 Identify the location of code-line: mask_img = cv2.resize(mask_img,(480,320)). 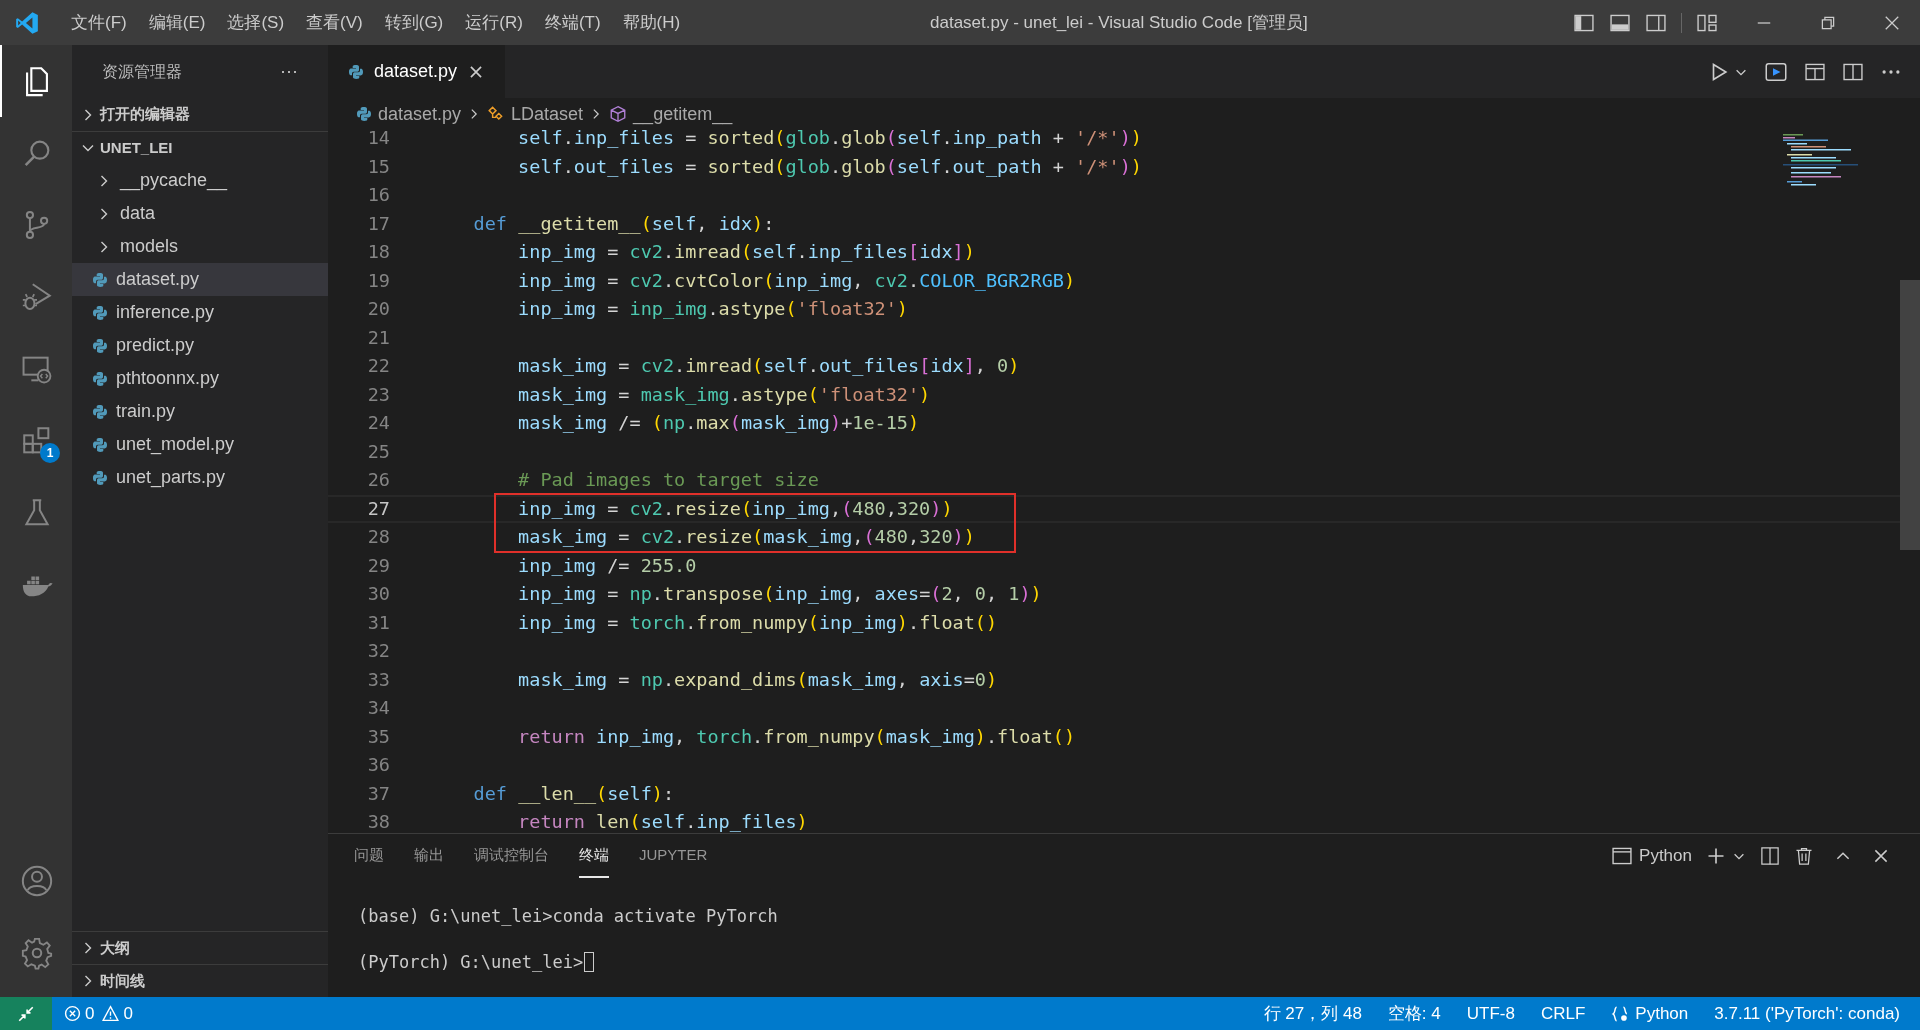
(746, 537).